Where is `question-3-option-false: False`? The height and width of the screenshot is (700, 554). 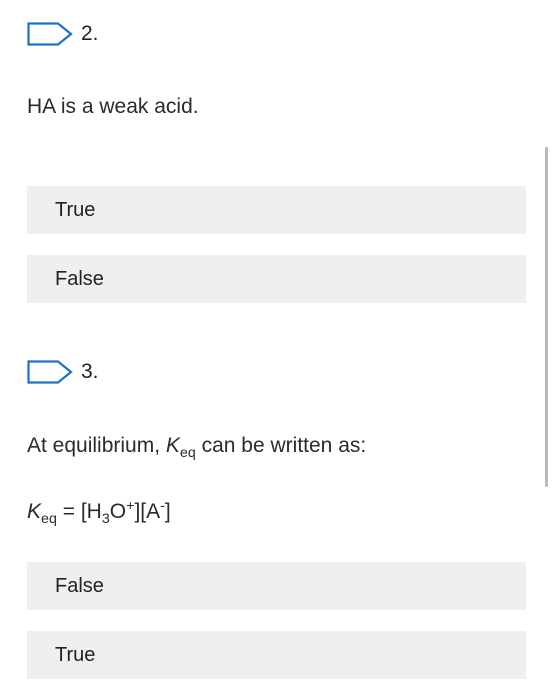
question-3-option-false: False is located at coordinates (276, 586).